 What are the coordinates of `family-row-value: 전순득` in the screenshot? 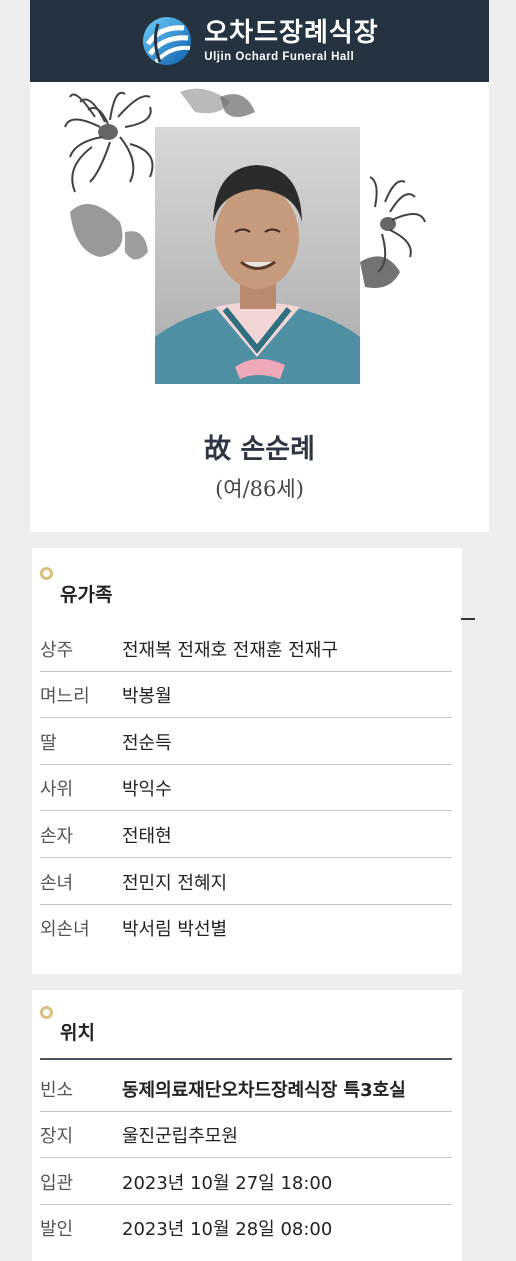 It's located at (147, 743).